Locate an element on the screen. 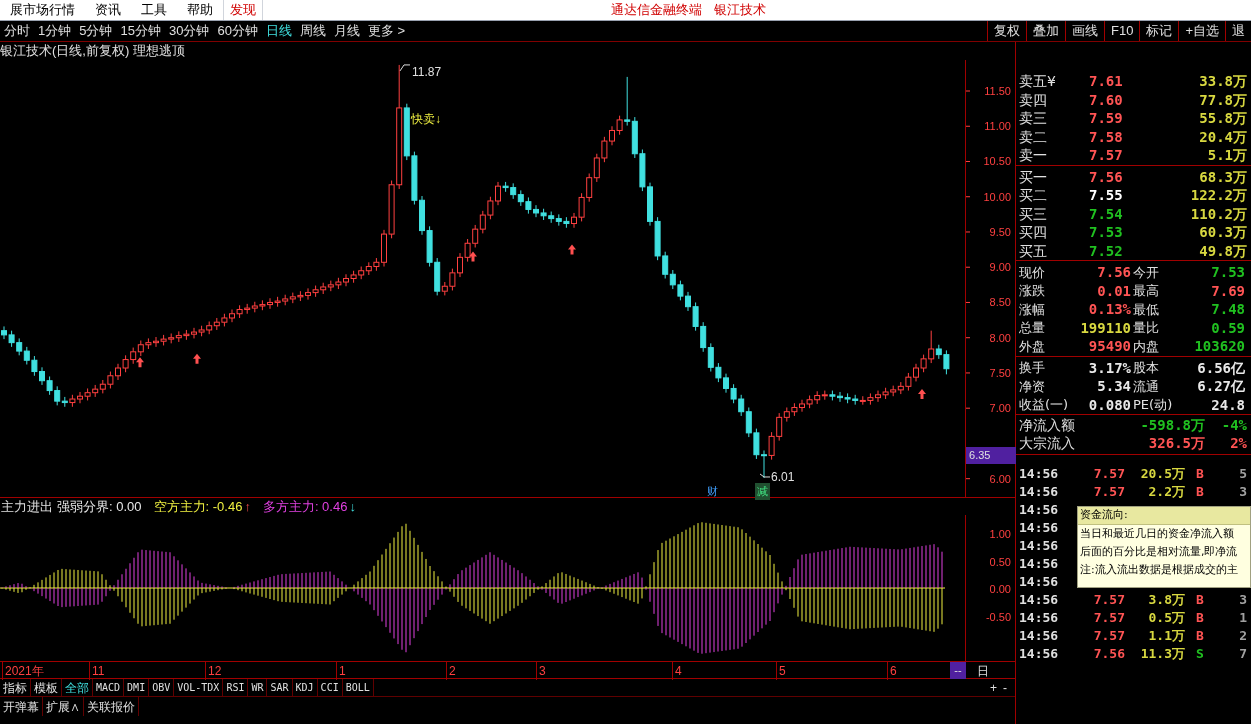  quote-value: 24.8 is located at coordinates (1228, 405).